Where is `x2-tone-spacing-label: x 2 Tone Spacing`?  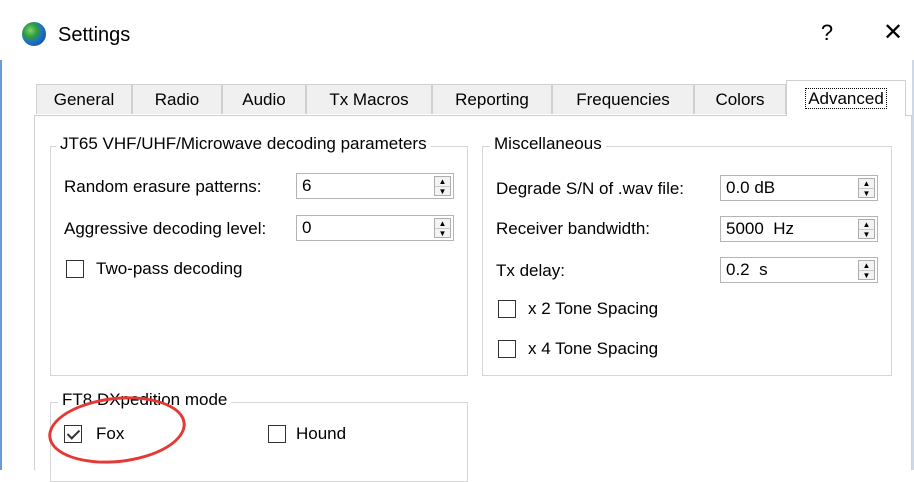 x2-tone-spacing-label: x 2 Tone Spacing is located at coordinates (593, 309).